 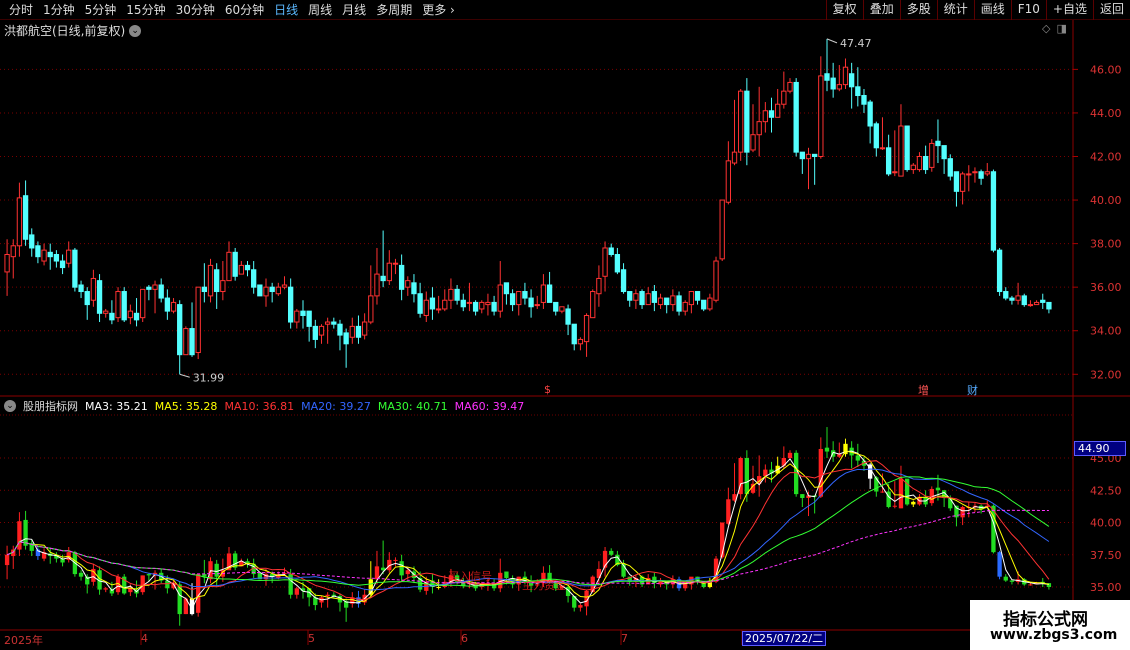 What do you see at coordinates (1054, 635) in the screenshot?
I see `watermark-url: www.zbgs3.com` at bounding box center [1054, 635].